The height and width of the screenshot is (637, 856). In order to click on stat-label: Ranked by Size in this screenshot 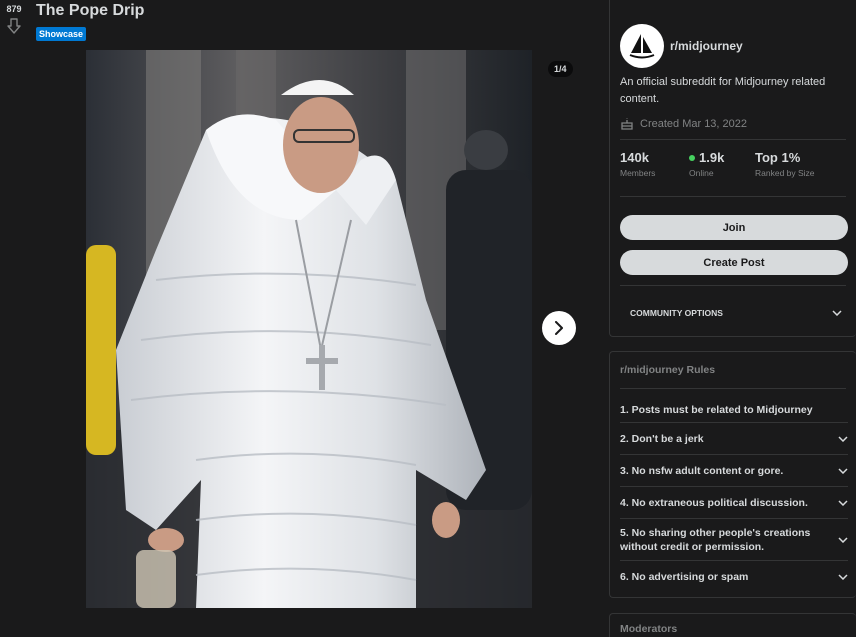, I will do `click(785, 173)`.